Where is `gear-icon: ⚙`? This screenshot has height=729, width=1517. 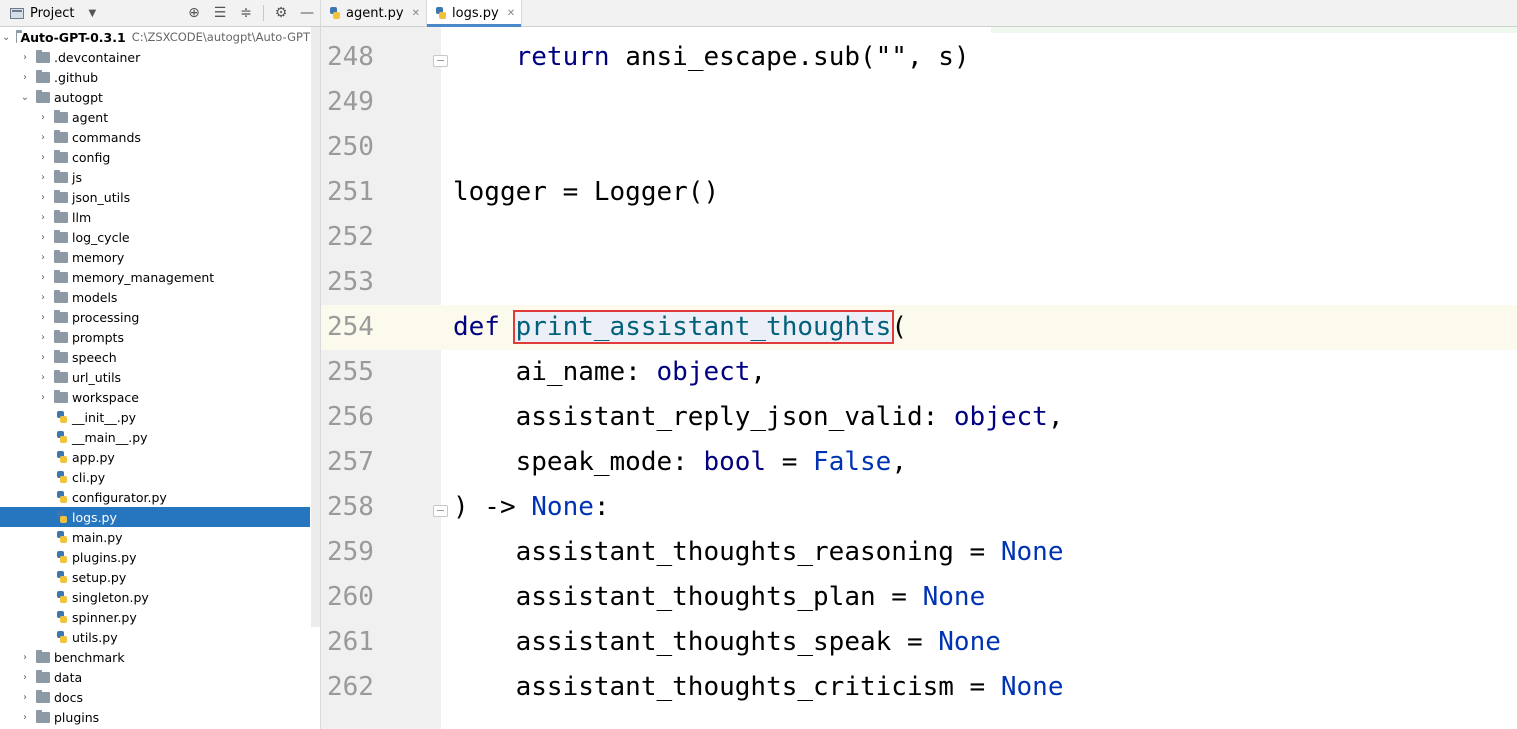 gear-icon: ⚙ is located at coordinates (281, 13).